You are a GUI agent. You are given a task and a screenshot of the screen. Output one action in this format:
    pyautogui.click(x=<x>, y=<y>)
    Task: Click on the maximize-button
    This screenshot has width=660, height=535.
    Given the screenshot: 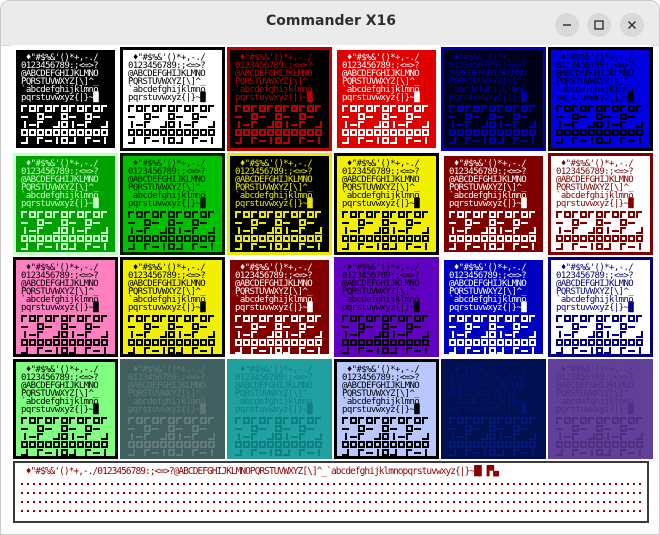 What is the action you would take?
    pyautogui.click(x=599, y=25)
    